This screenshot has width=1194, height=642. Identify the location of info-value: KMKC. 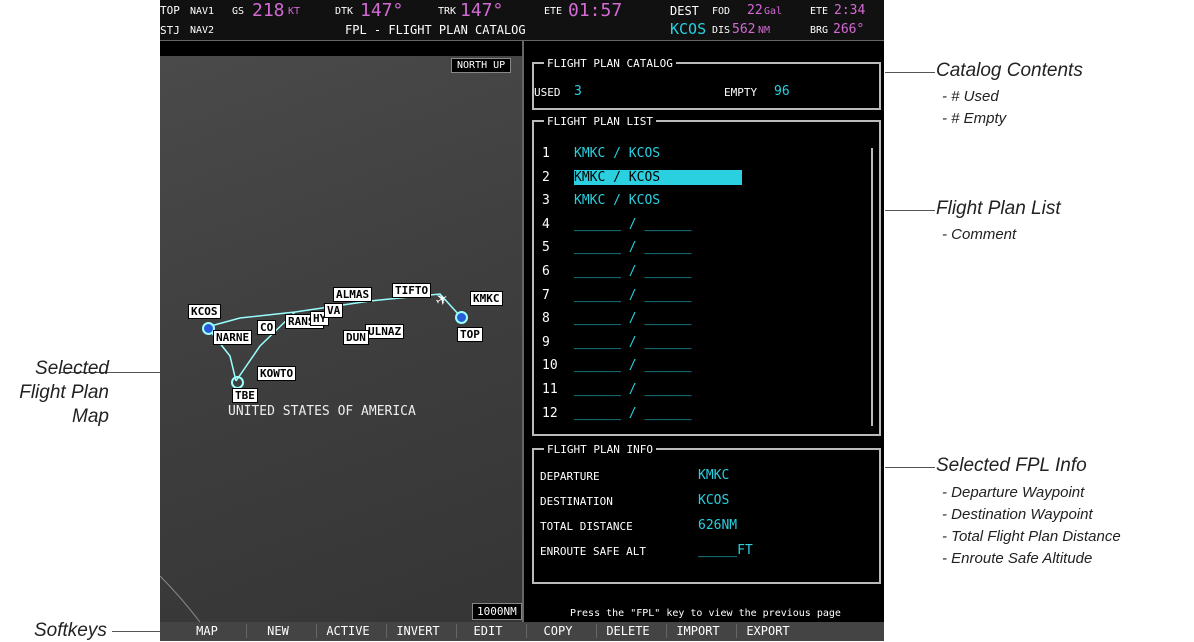
(714, 475).